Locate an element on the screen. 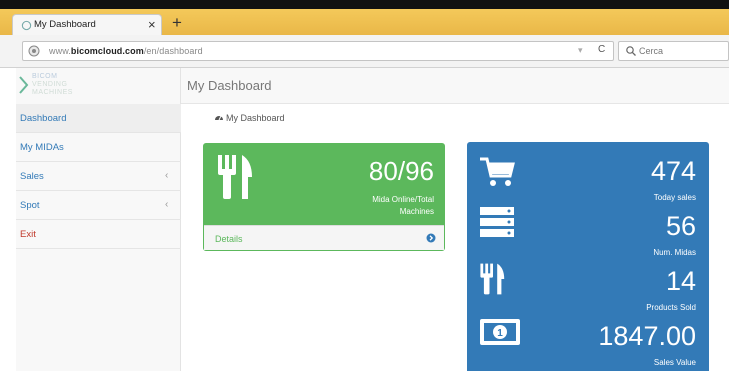  logo: BICOM VENDING MACHINES is located at coordinates (98, 86).